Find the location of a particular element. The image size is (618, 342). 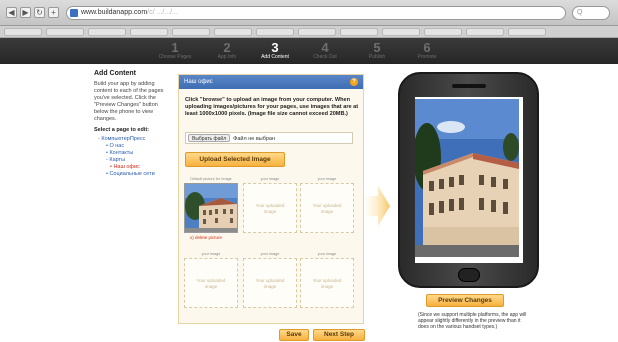

page-tree-item: • Социальные сети is located at coordinates (133, 174).